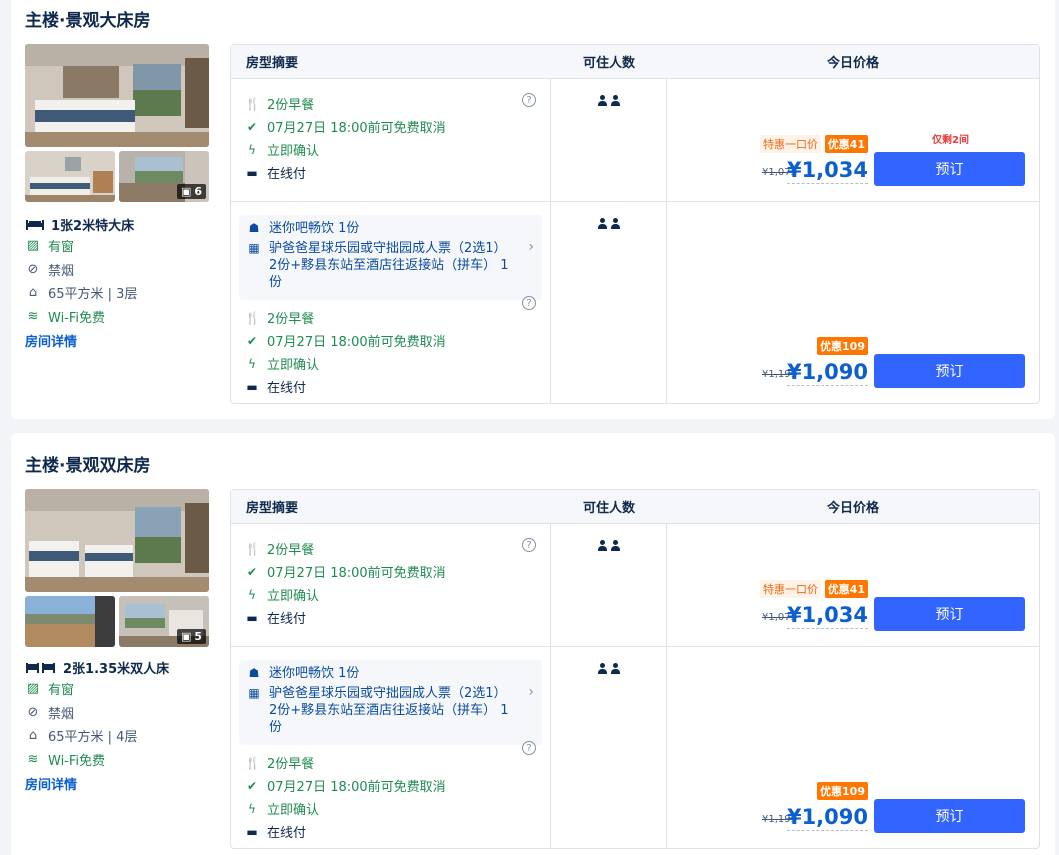  What do you see at coordinates (164, 176) in the screenshot?
I see `room-thumb-photo: ▣ 6` at bounding box center [164, 176].